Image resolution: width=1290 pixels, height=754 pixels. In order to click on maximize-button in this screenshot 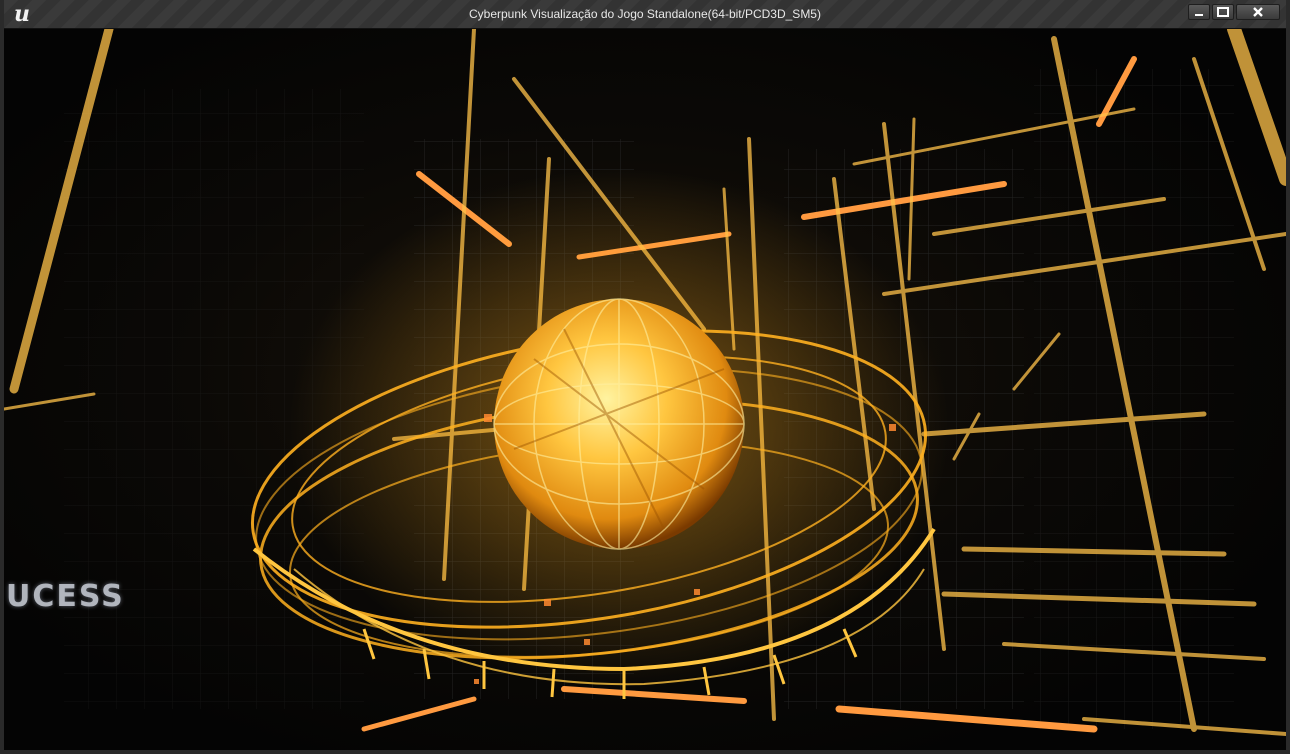, I will do `click(1223, 12)`.